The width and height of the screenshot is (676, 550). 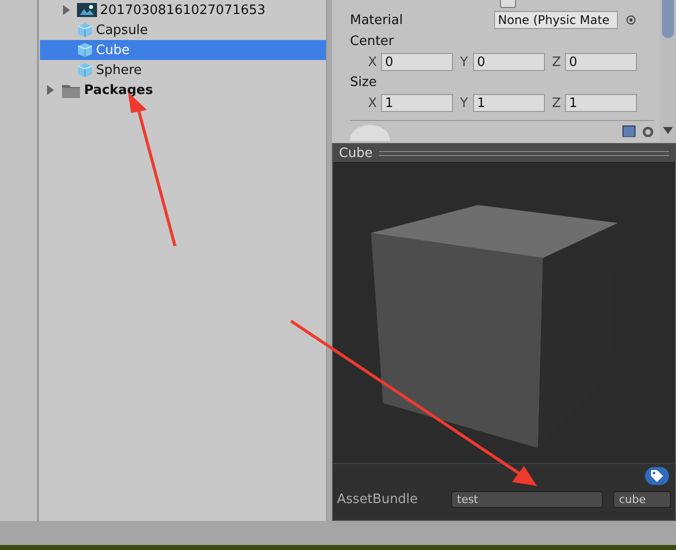 I want to click on asset-bundle-label: AssetBundle, so click(x=378, y=499).